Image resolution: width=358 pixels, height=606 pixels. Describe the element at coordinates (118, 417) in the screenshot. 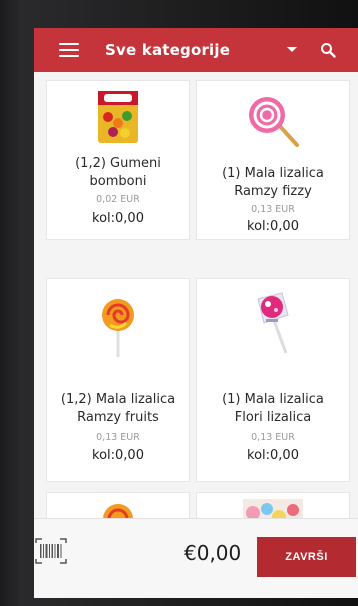

I see `product-name-line2: Ramzy fruits` at that location.